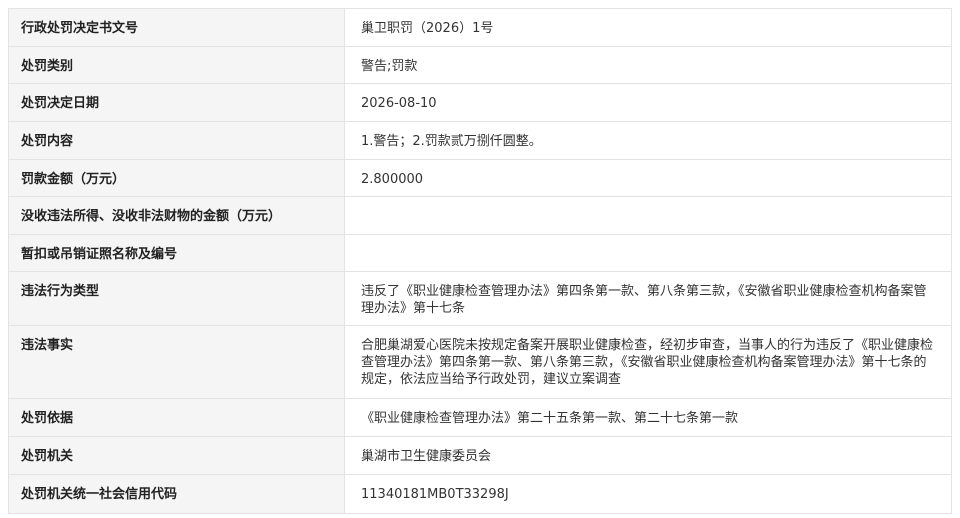 Image resolution: width=960 pixels, height=518 pixels. I want to click on row-decision-number: 行政处罚决定书文号 巢卫职罚（2026）1号, so click(480, 27).